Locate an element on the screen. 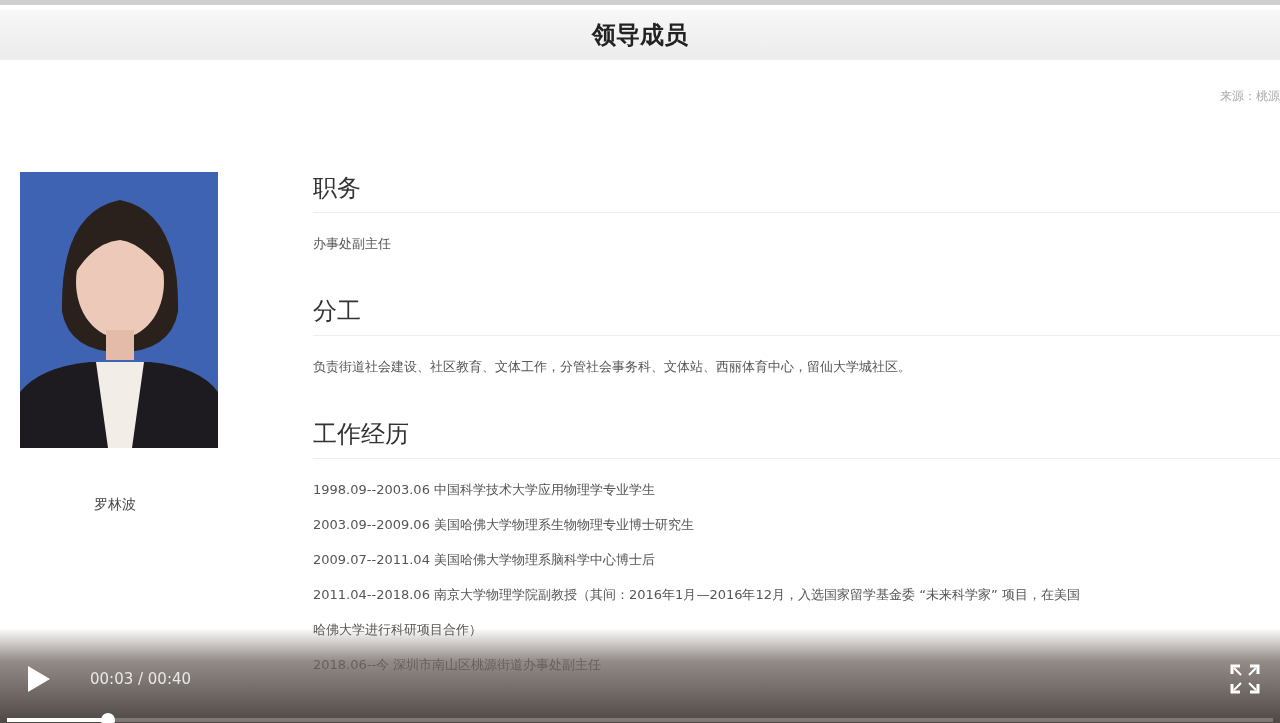 The height and width of the screenshot is (723, 1280). play-icon is located at coordinates (39, 679).